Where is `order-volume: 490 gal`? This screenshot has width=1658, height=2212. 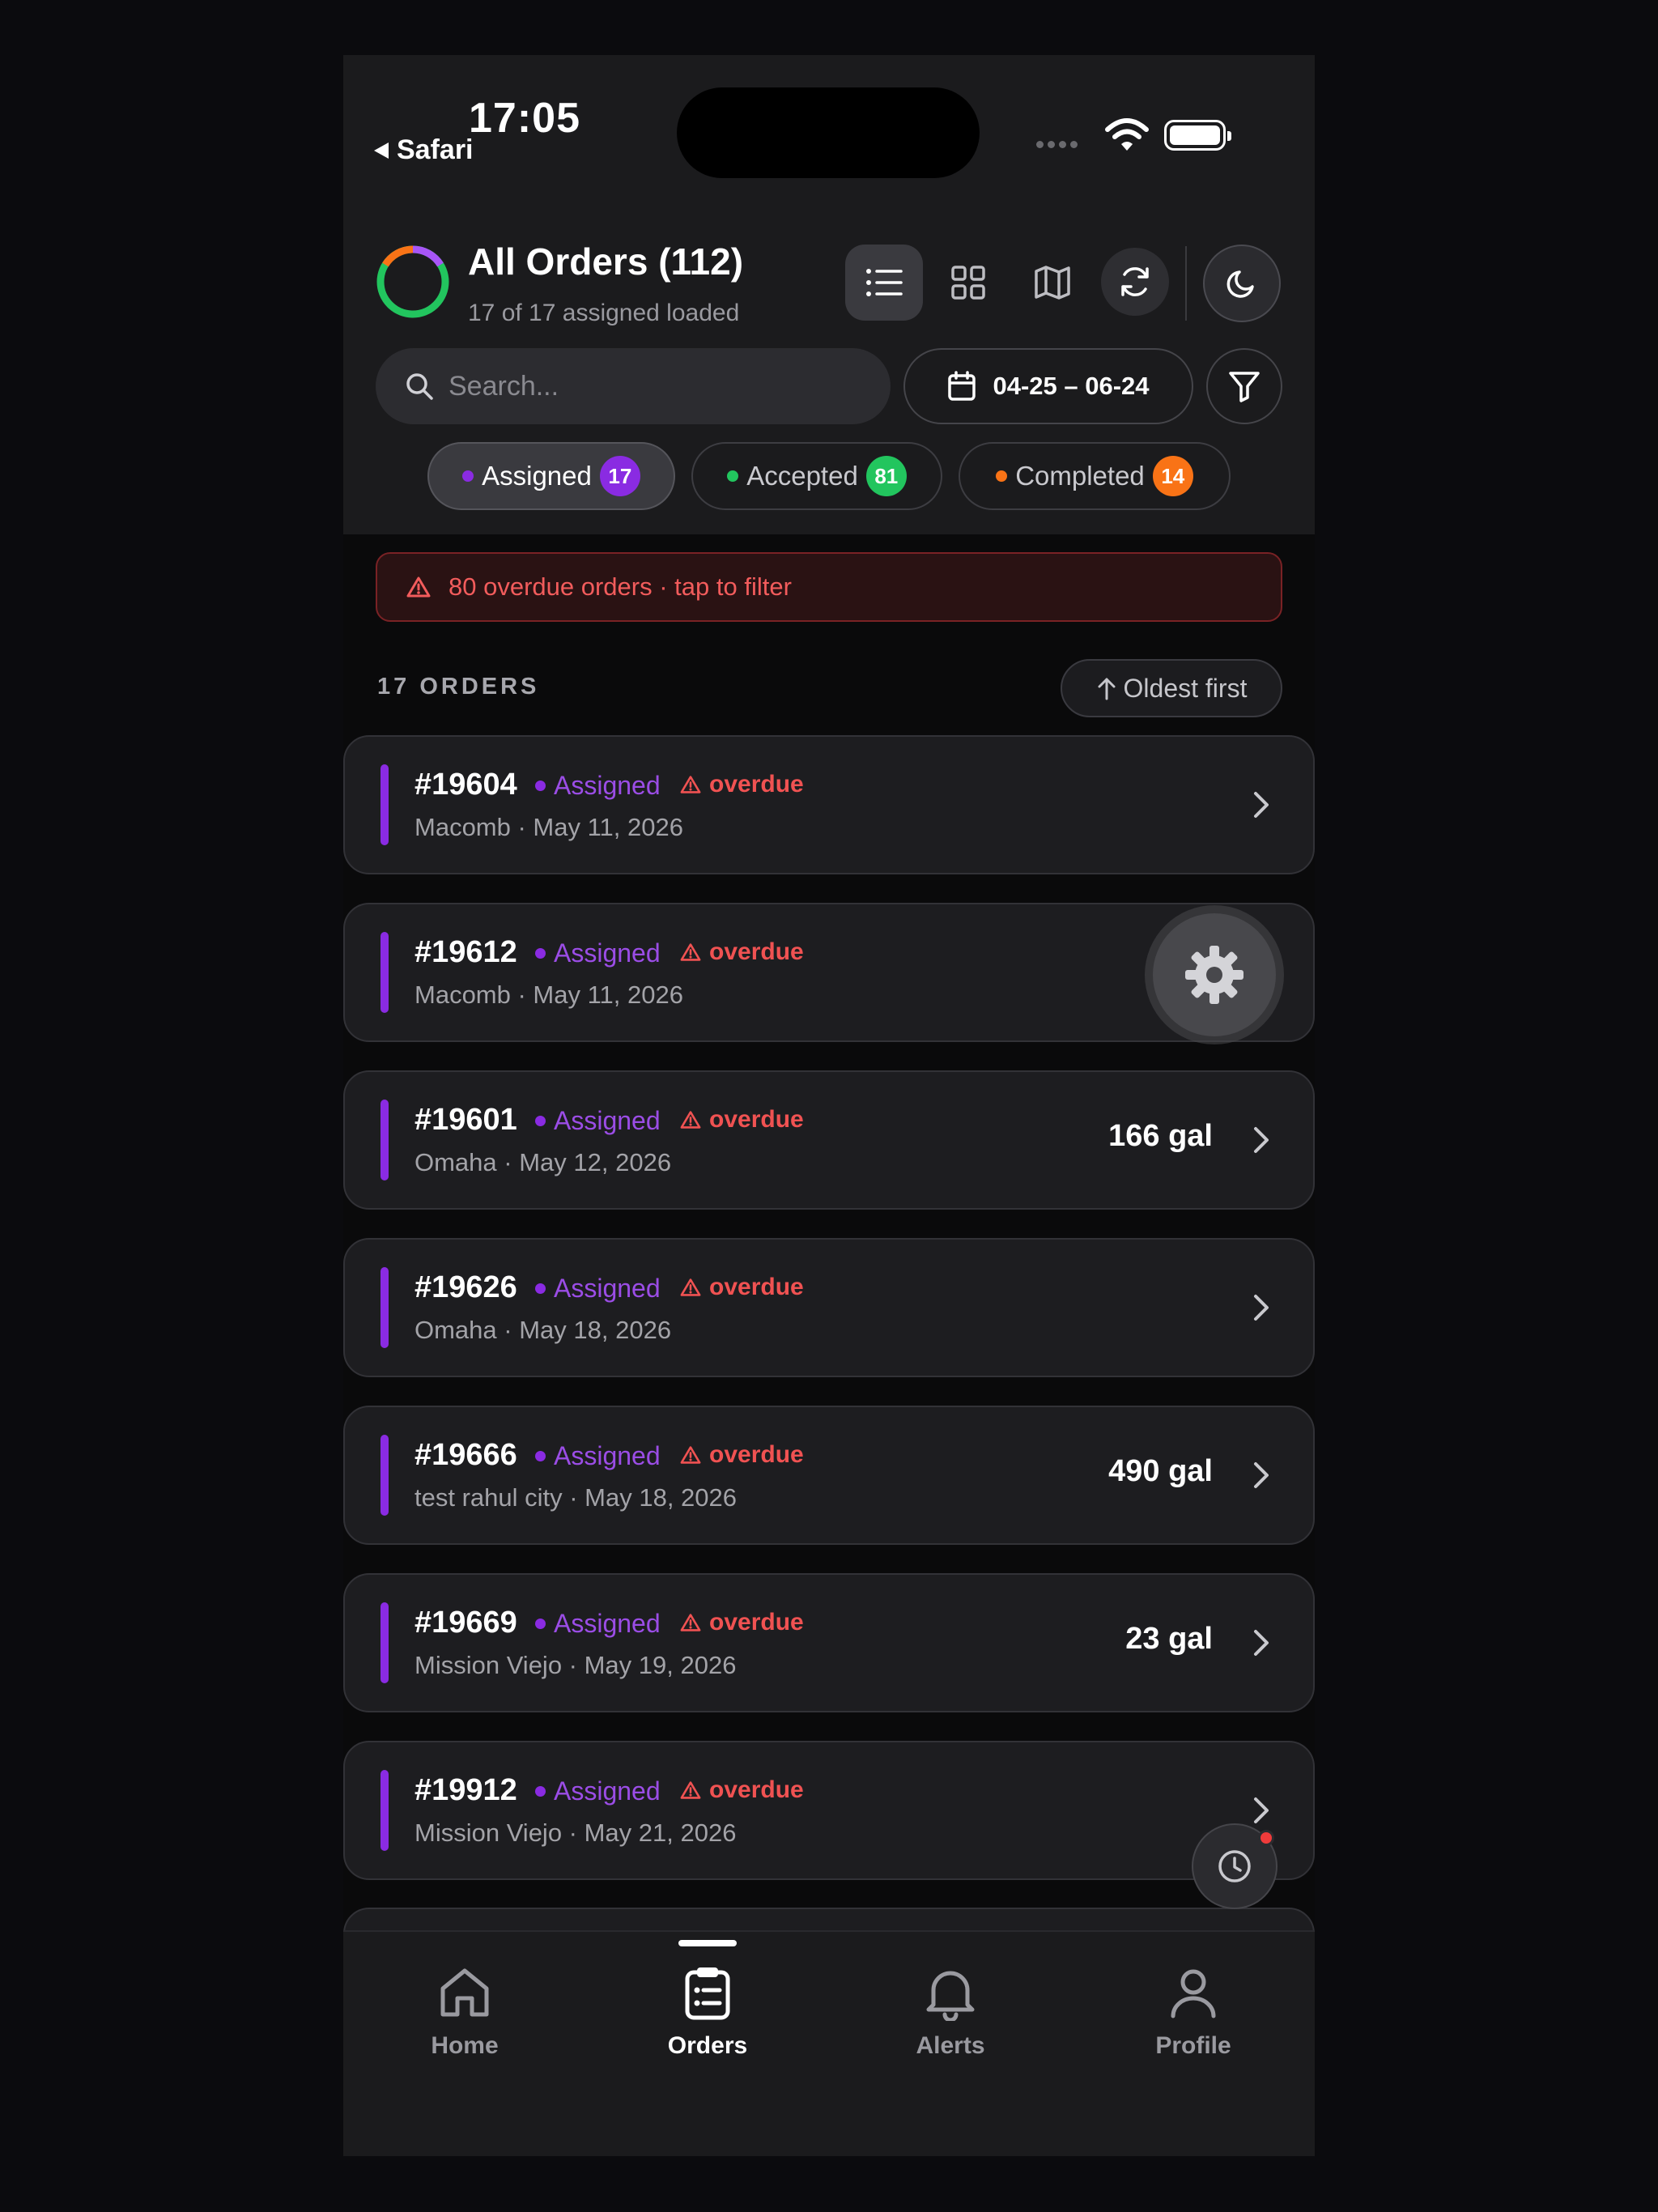 order-volume: 490 gal is located at coordinates (1160, 1471).